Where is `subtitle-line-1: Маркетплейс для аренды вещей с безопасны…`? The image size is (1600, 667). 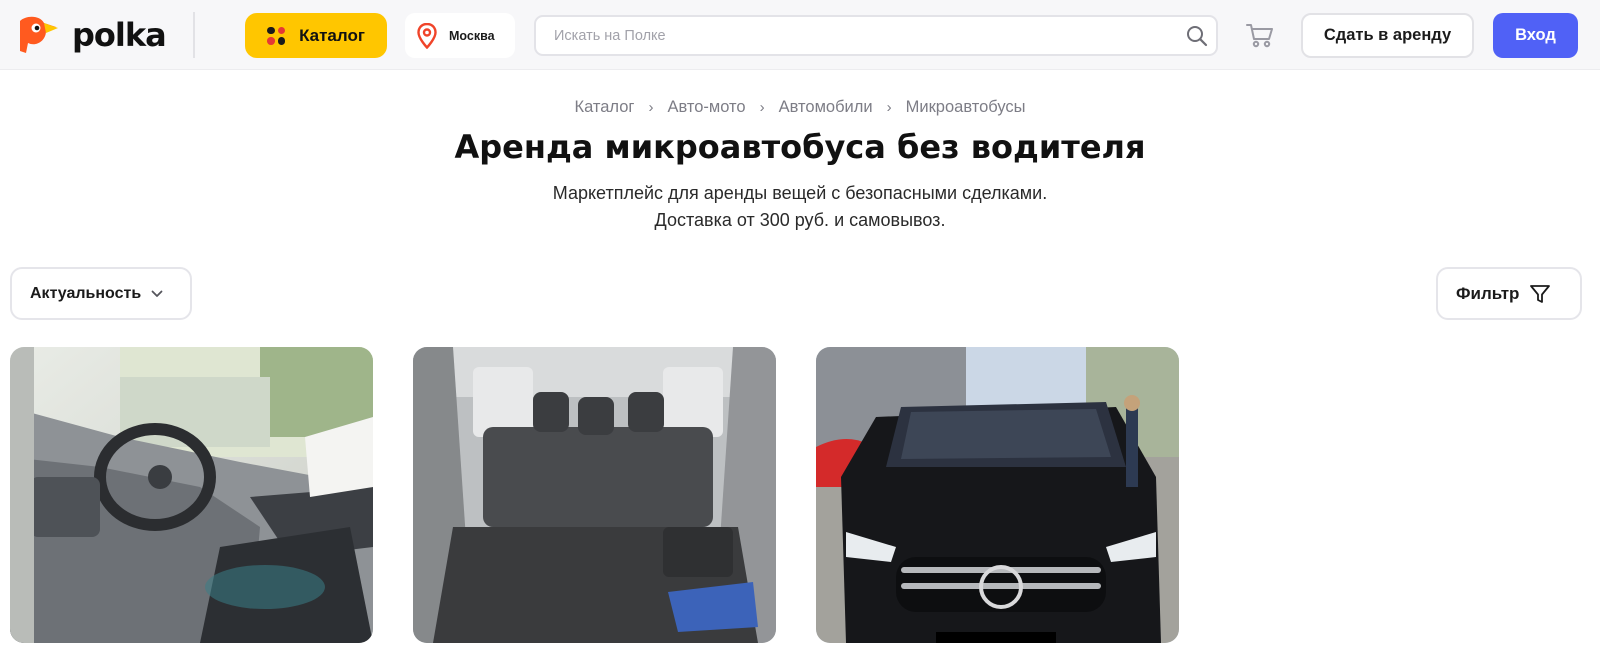
subtitle-line-1: Маркетплейс для аренды вещей с безопасны… is located at coordinates (800, 193).